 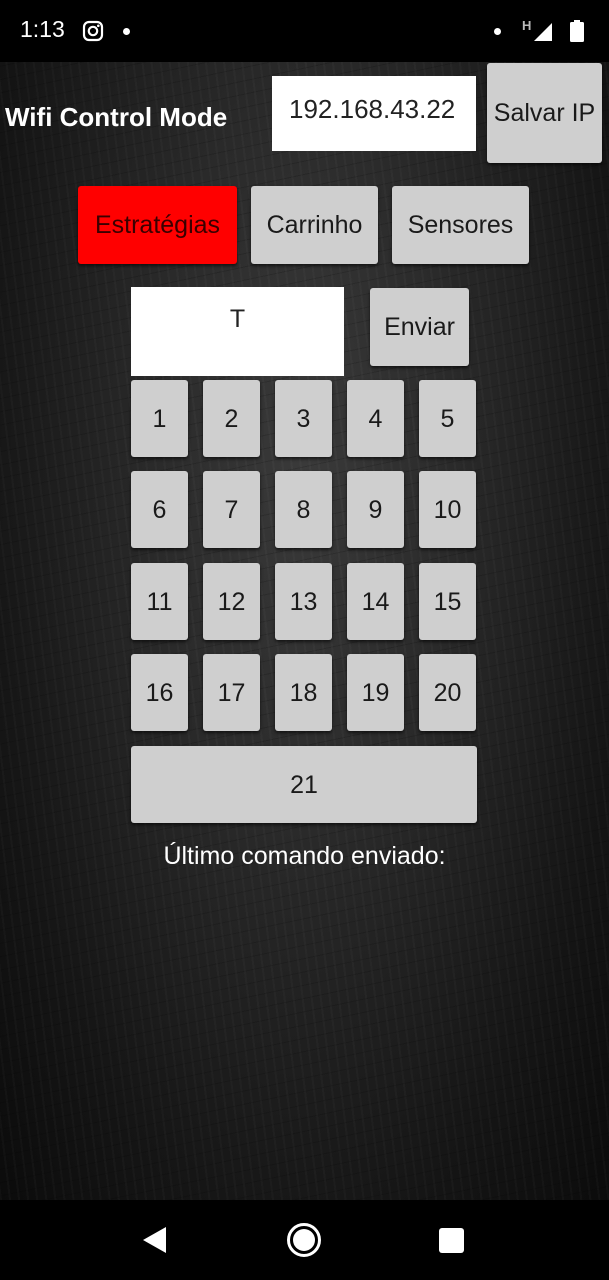 What do you see at coordinates (460, 225) in the screenshot?
I see `tab-sensores: Sensores` at bounding box center [460, 225].